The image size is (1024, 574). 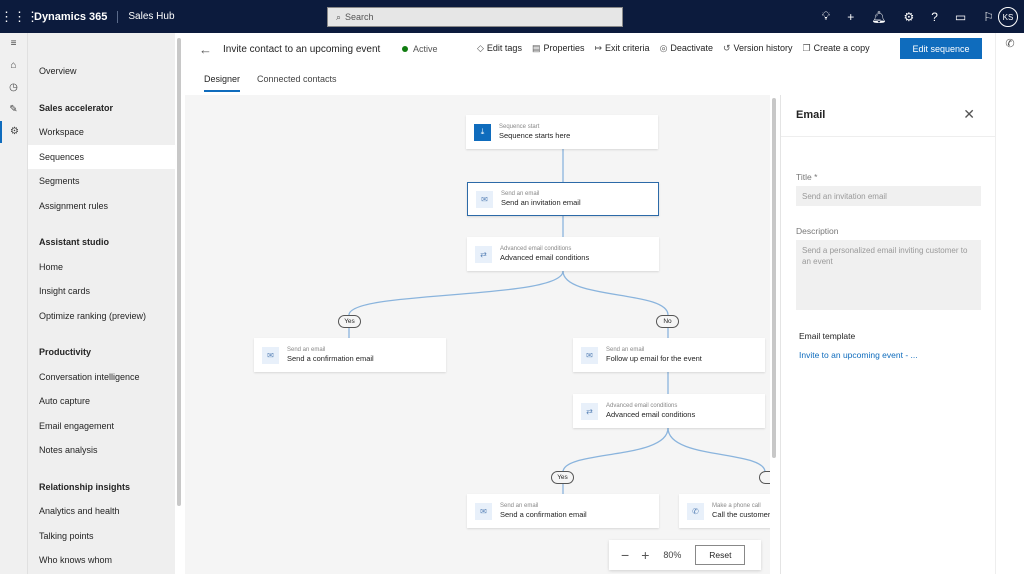 I want to click on zoom-in-button: +, so click(x=645, y=555).